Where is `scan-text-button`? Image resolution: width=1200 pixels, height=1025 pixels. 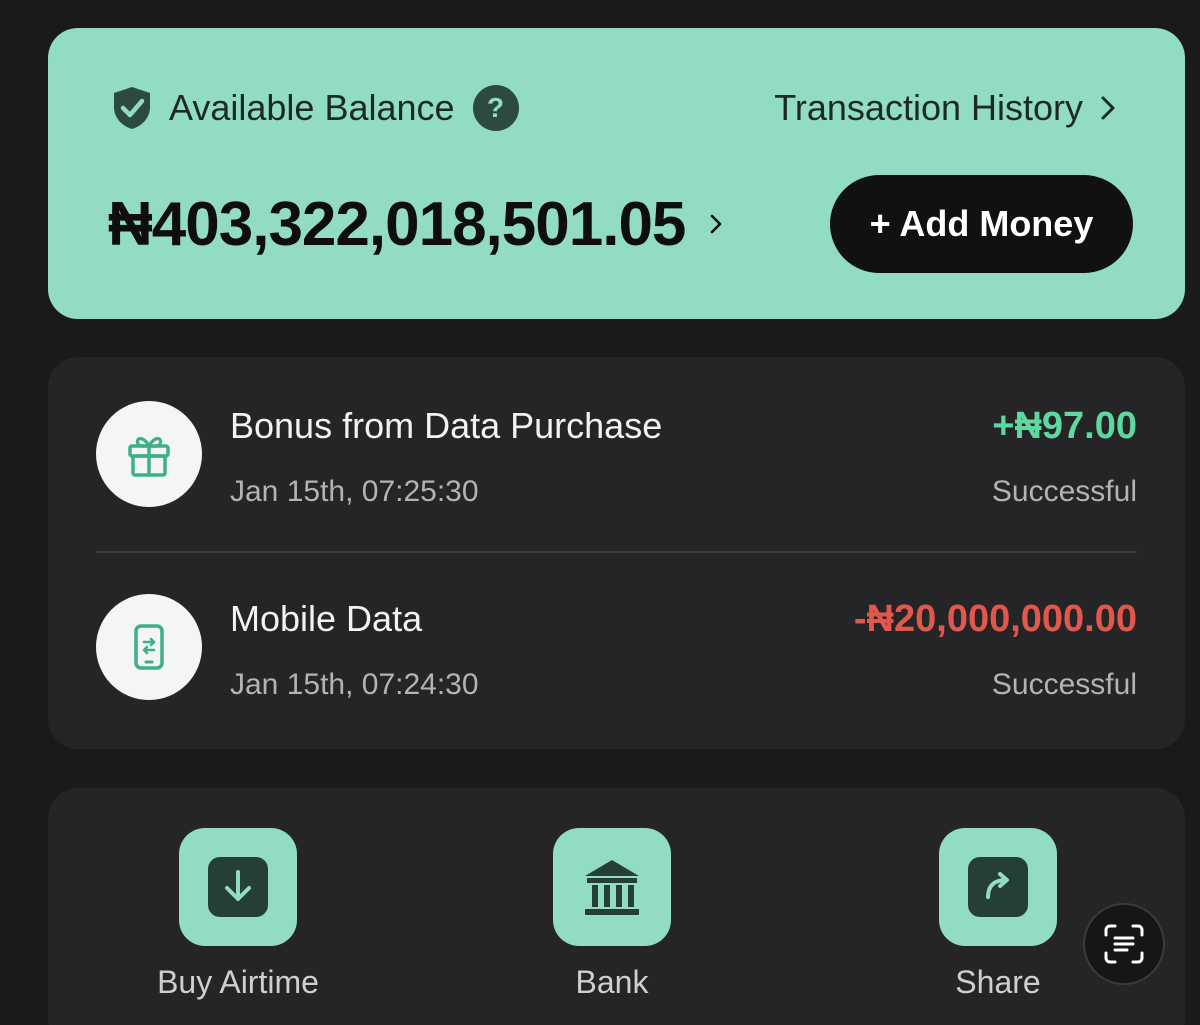
scan-text-button is located at coordinates (1124, 944).